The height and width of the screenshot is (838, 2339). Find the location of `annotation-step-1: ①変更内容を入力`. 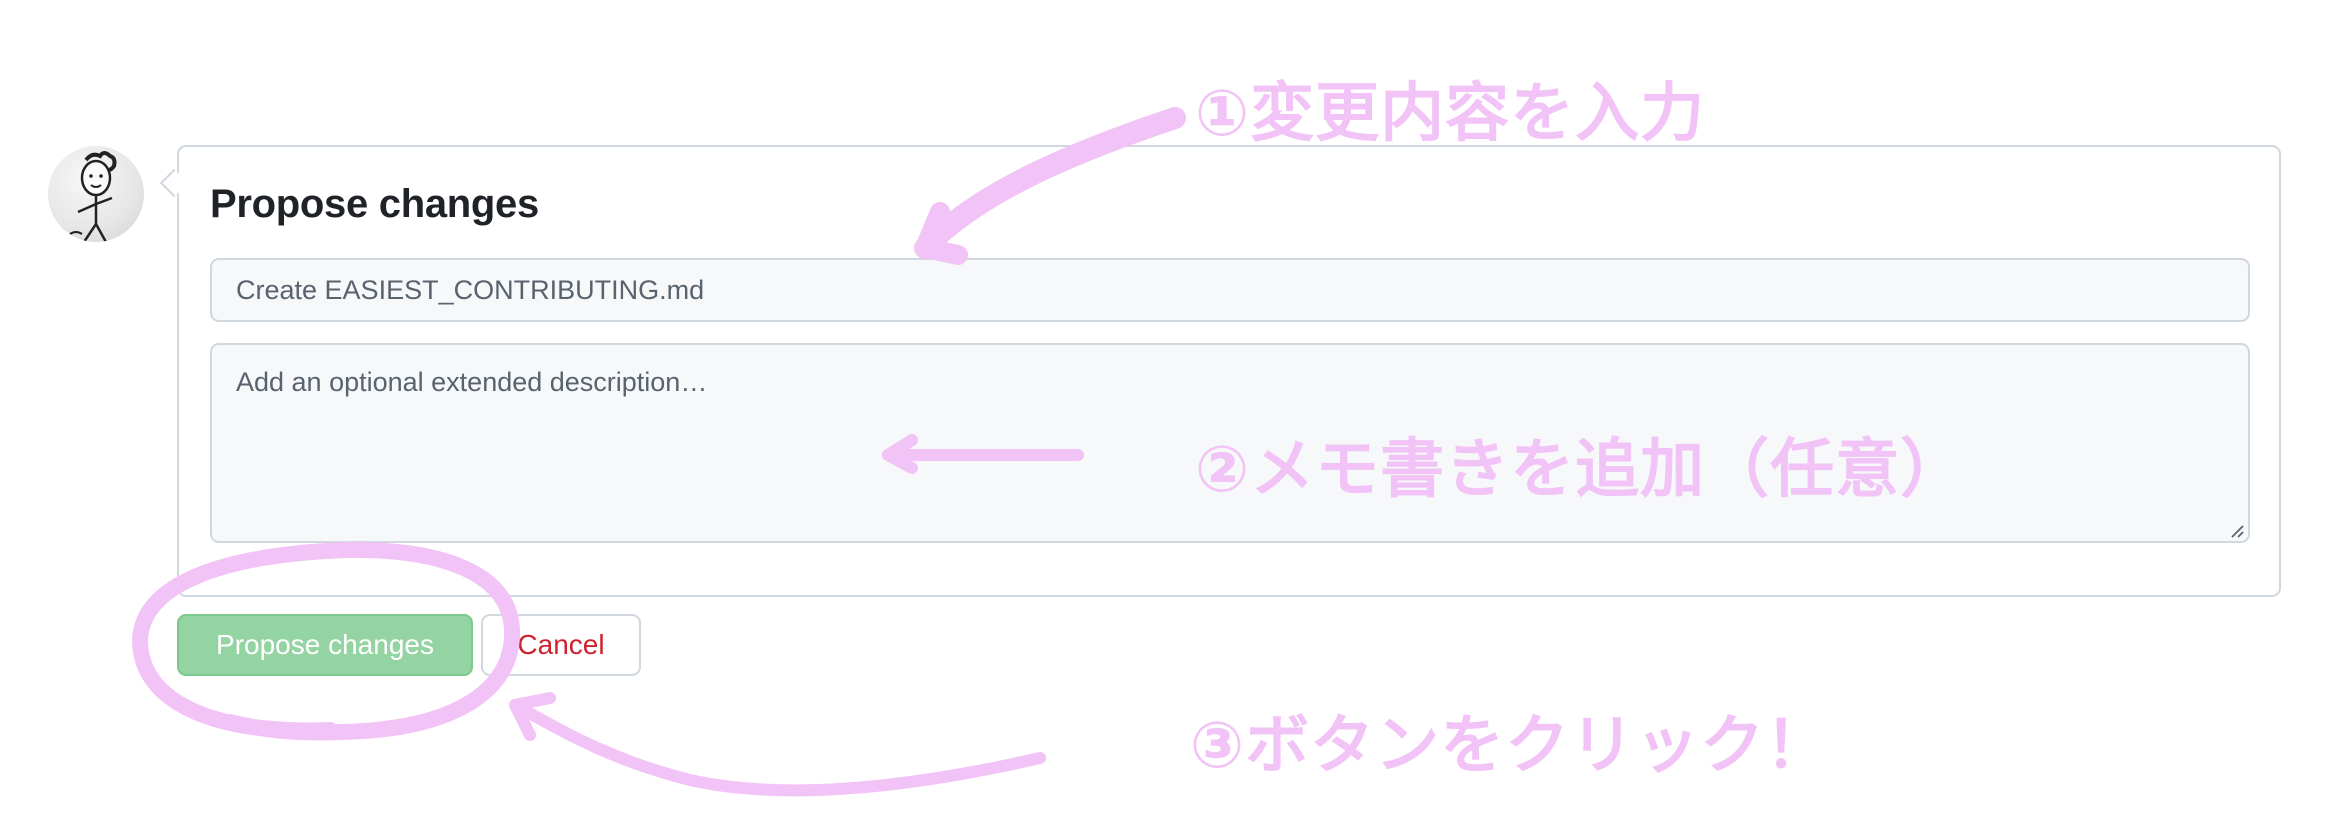

annotation-step-1: ①変更内容を入力 is located at coordinates (1450, 114).